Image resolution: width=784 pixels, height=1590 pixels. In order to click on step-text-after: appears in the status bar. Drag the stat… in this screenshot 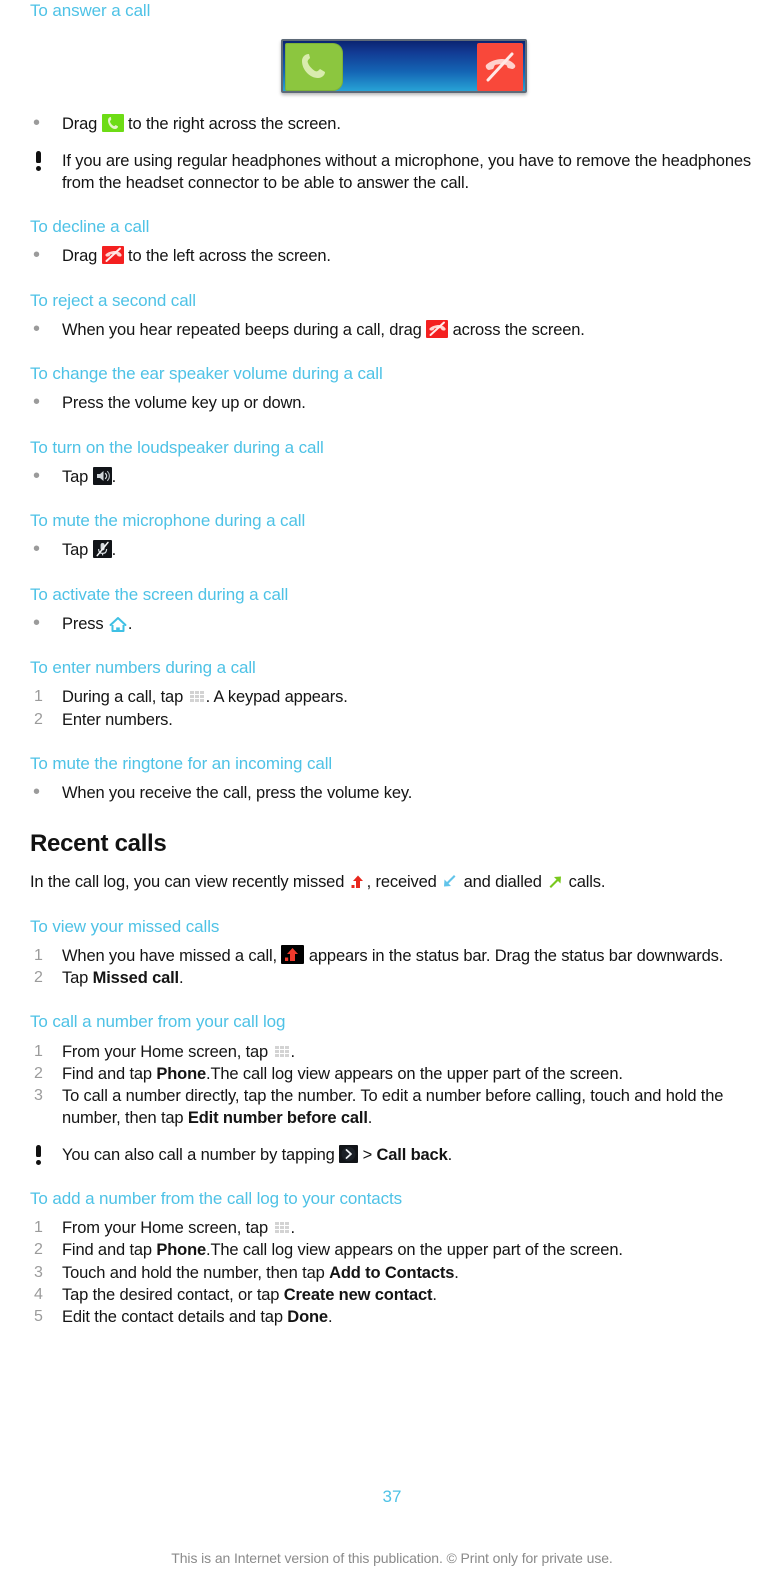, I will do `click(514, 955)`.